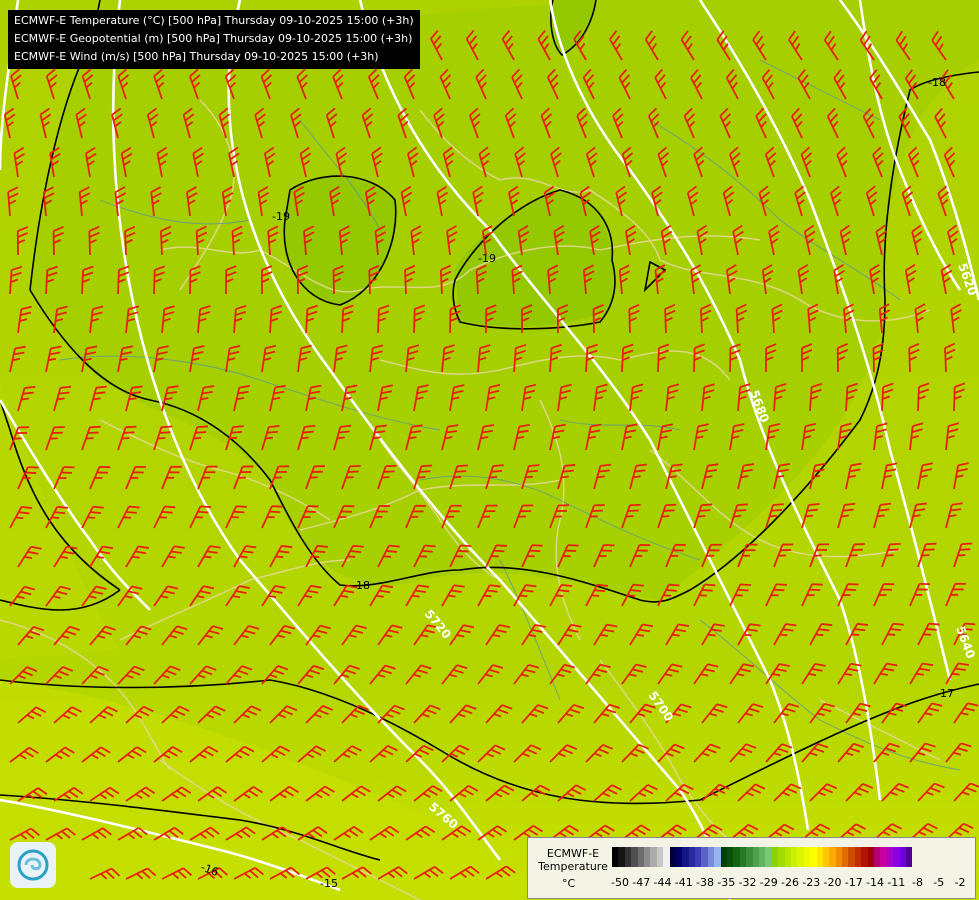  Describe the element at coordinates (705, 882) in the screenshot. I see `legend-tick-label: -38` at that location.